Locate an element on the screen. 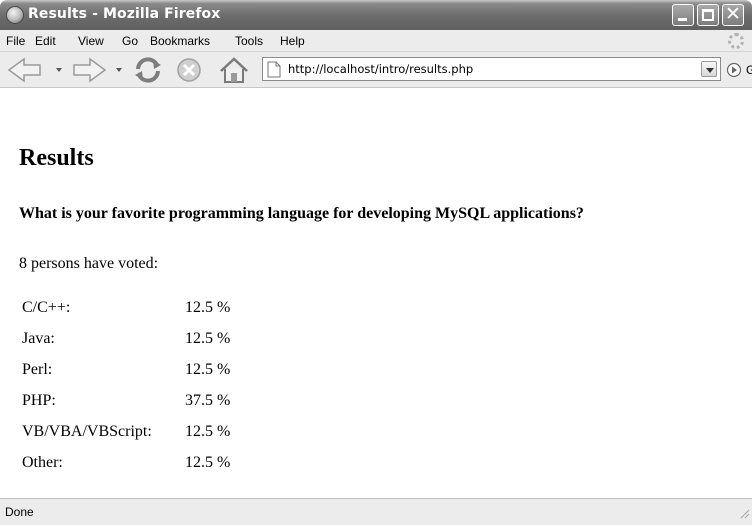 The height and width of the screenshot is (525, 752). menu-tools: Tools is located at coordinates (249, 41).